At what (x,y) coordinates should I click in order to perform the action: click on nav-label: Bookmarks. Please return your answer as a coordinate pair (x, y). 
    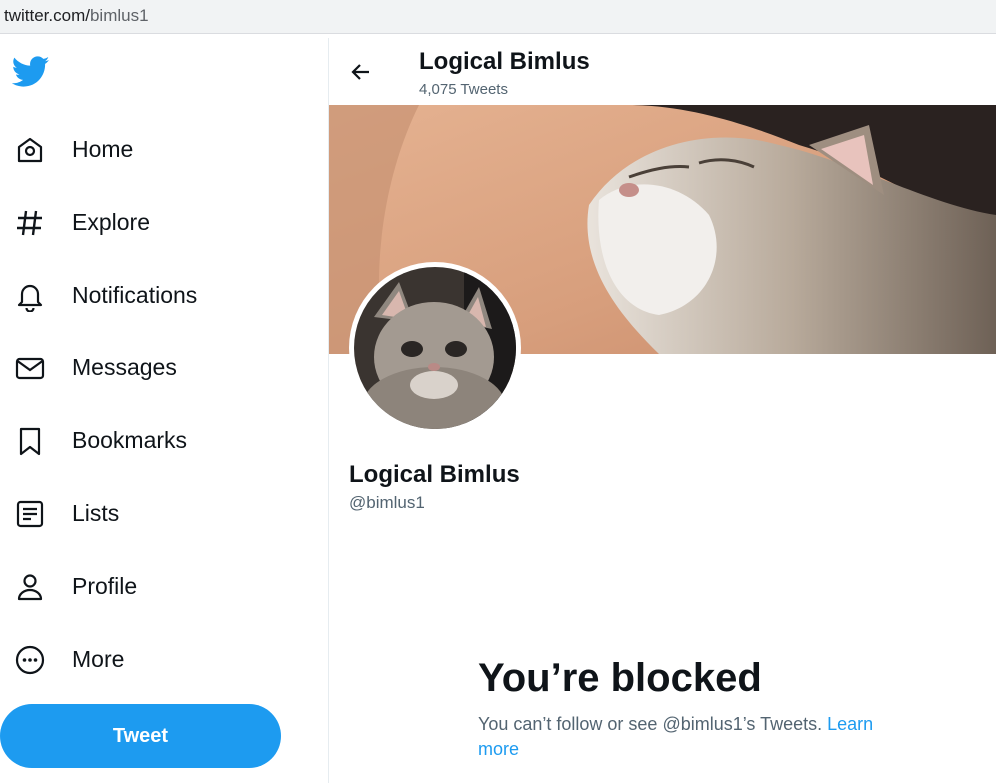
    Looking at the image, I should click on (130, 440).